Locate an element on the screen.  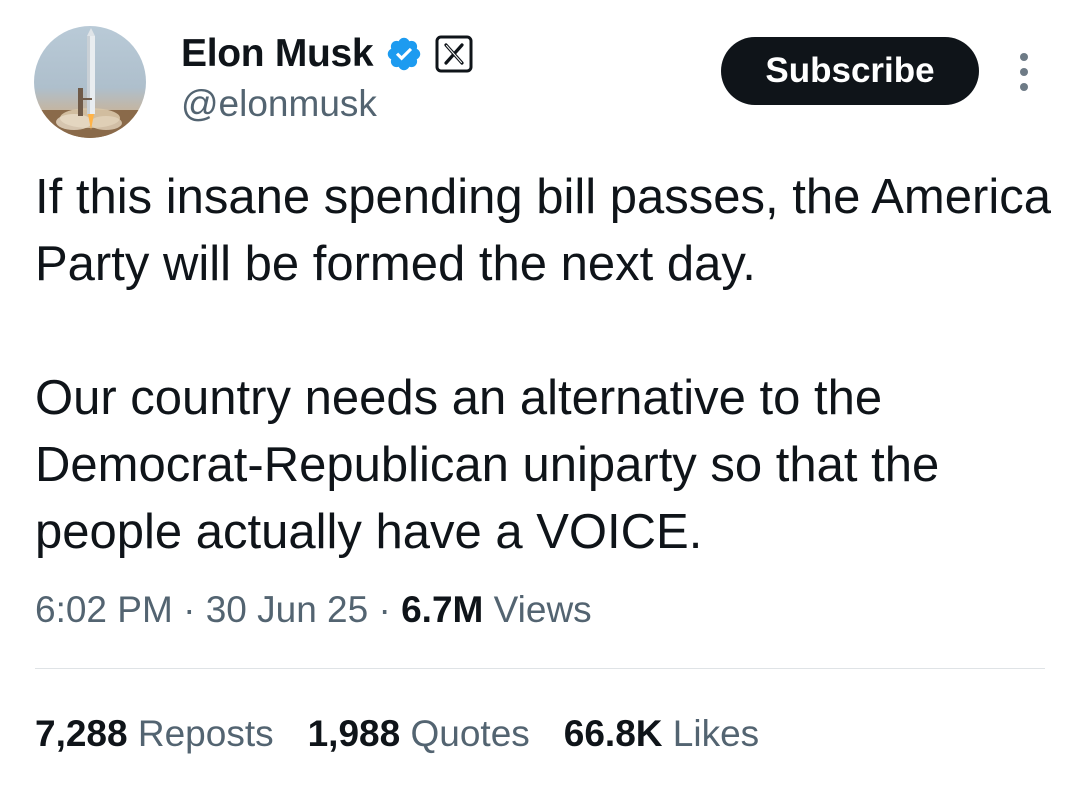
author-name-row: Elon Musk is located at coordinates (327, 54).